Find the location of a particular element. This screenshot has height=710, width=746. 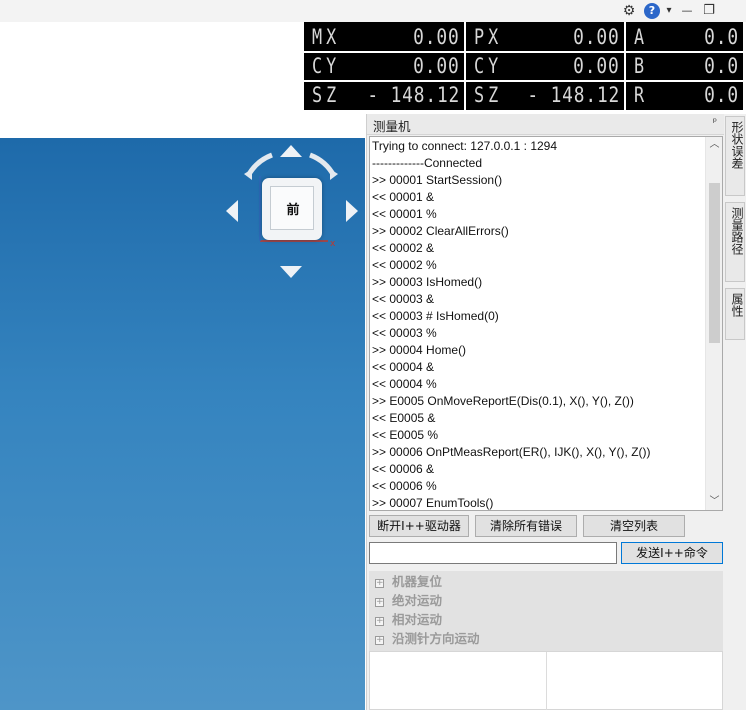

dro-cell-a: A 0.0 is located at coordinates (684, 38).